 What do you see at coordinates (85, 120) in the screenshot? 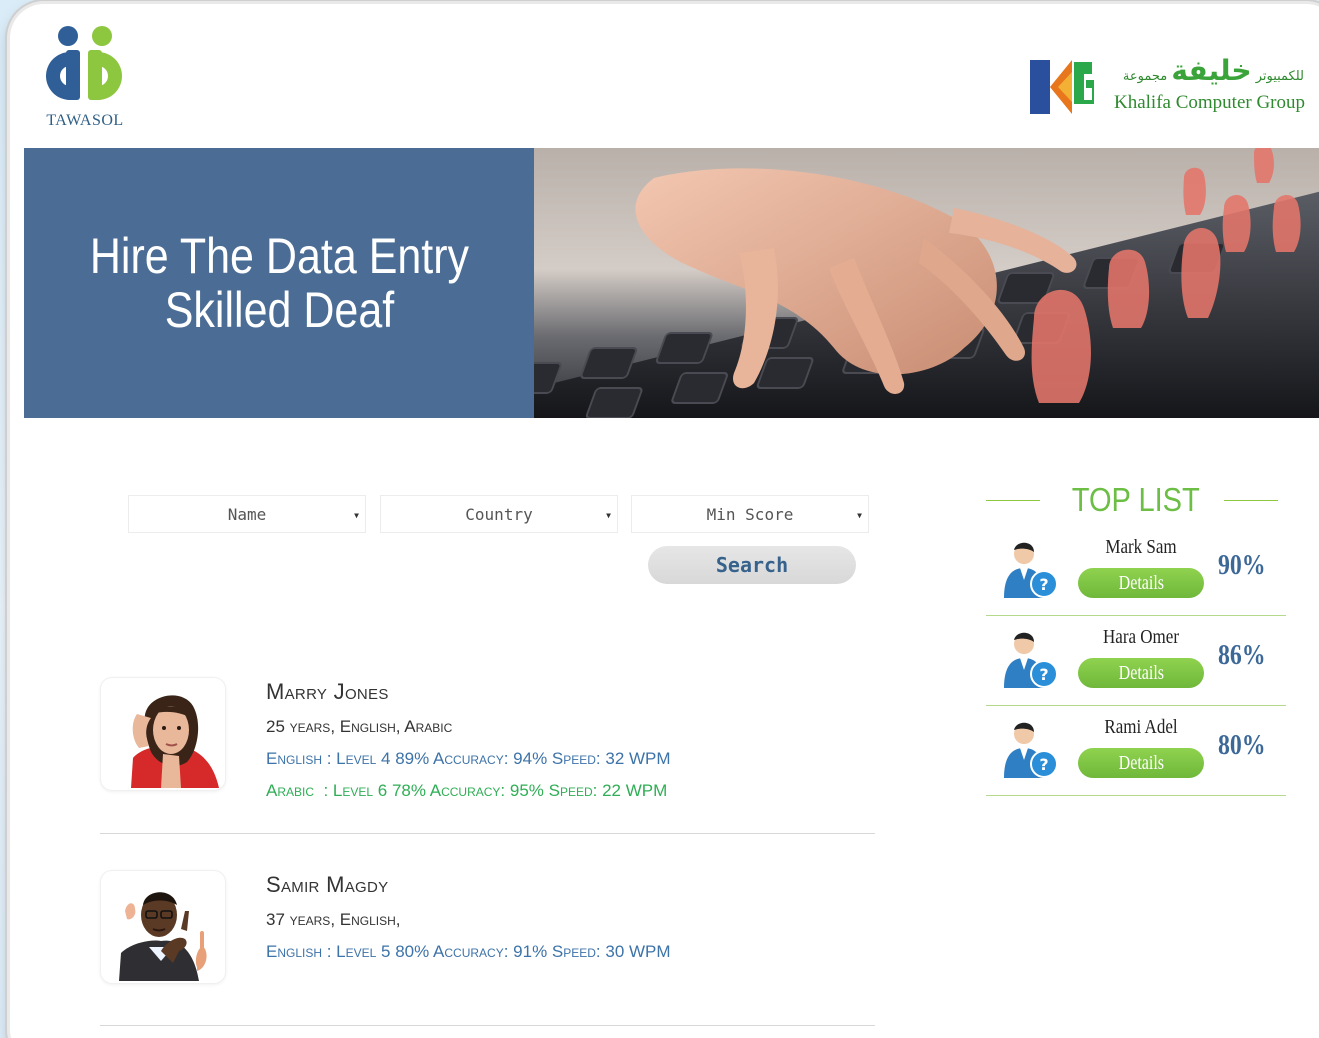
I see `tawasol-brand-name: TAWASOL` at bounding box center [85, 120].